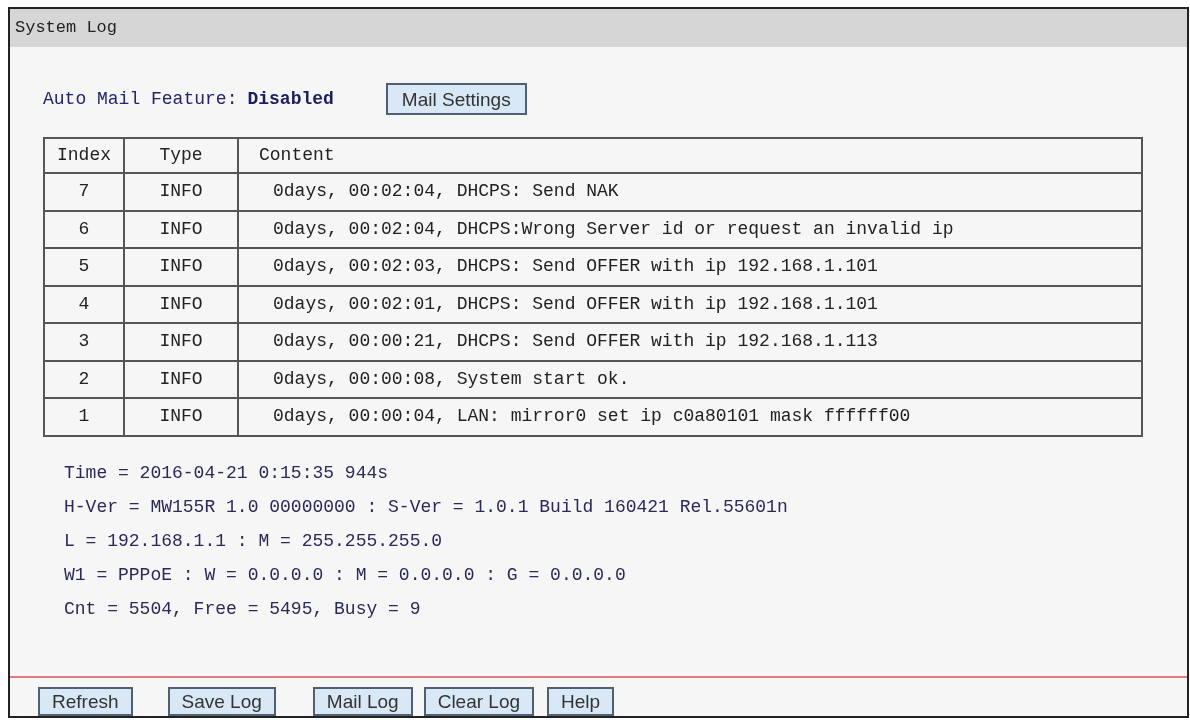  What do you see at coordinates (690, 304) in the screenshot?
I see `table-cell: 0days, 00:02:01, DHCPS: Send OFFER with ip 192.168.1.101` at bounding box center [690, 304].